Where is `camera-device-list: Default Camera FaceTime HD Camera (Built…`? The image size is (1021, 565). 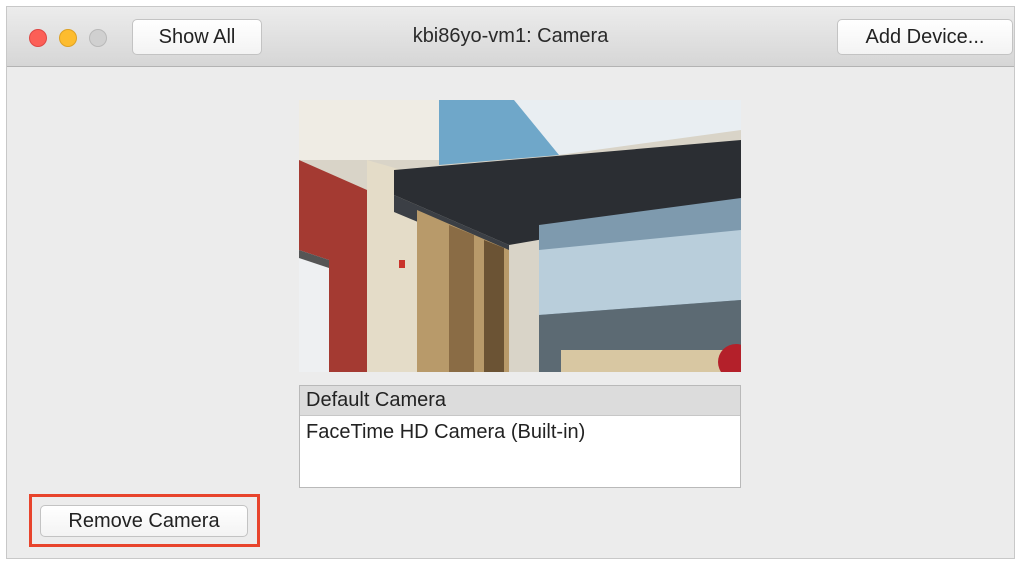 camera-device-list: Default Camera FaceTime HD Camera (Built… is located at coordinates (520, 436).